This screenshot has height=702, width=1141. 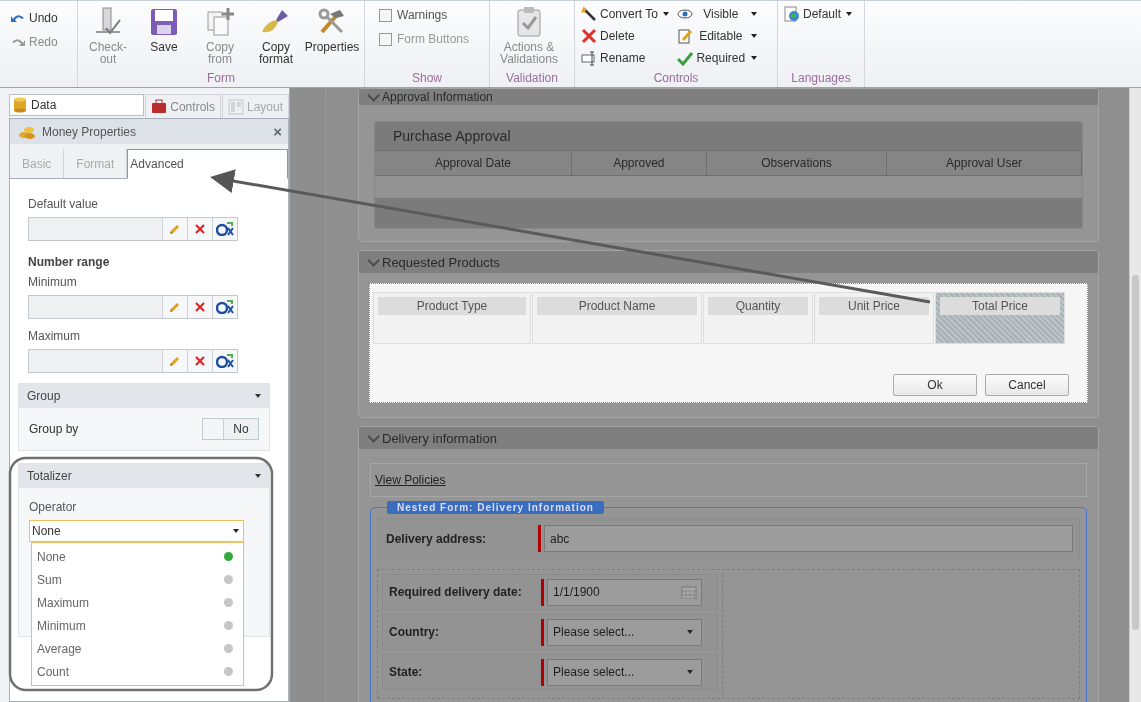 I want to click on delete-icon, so click(x=589, y=36).